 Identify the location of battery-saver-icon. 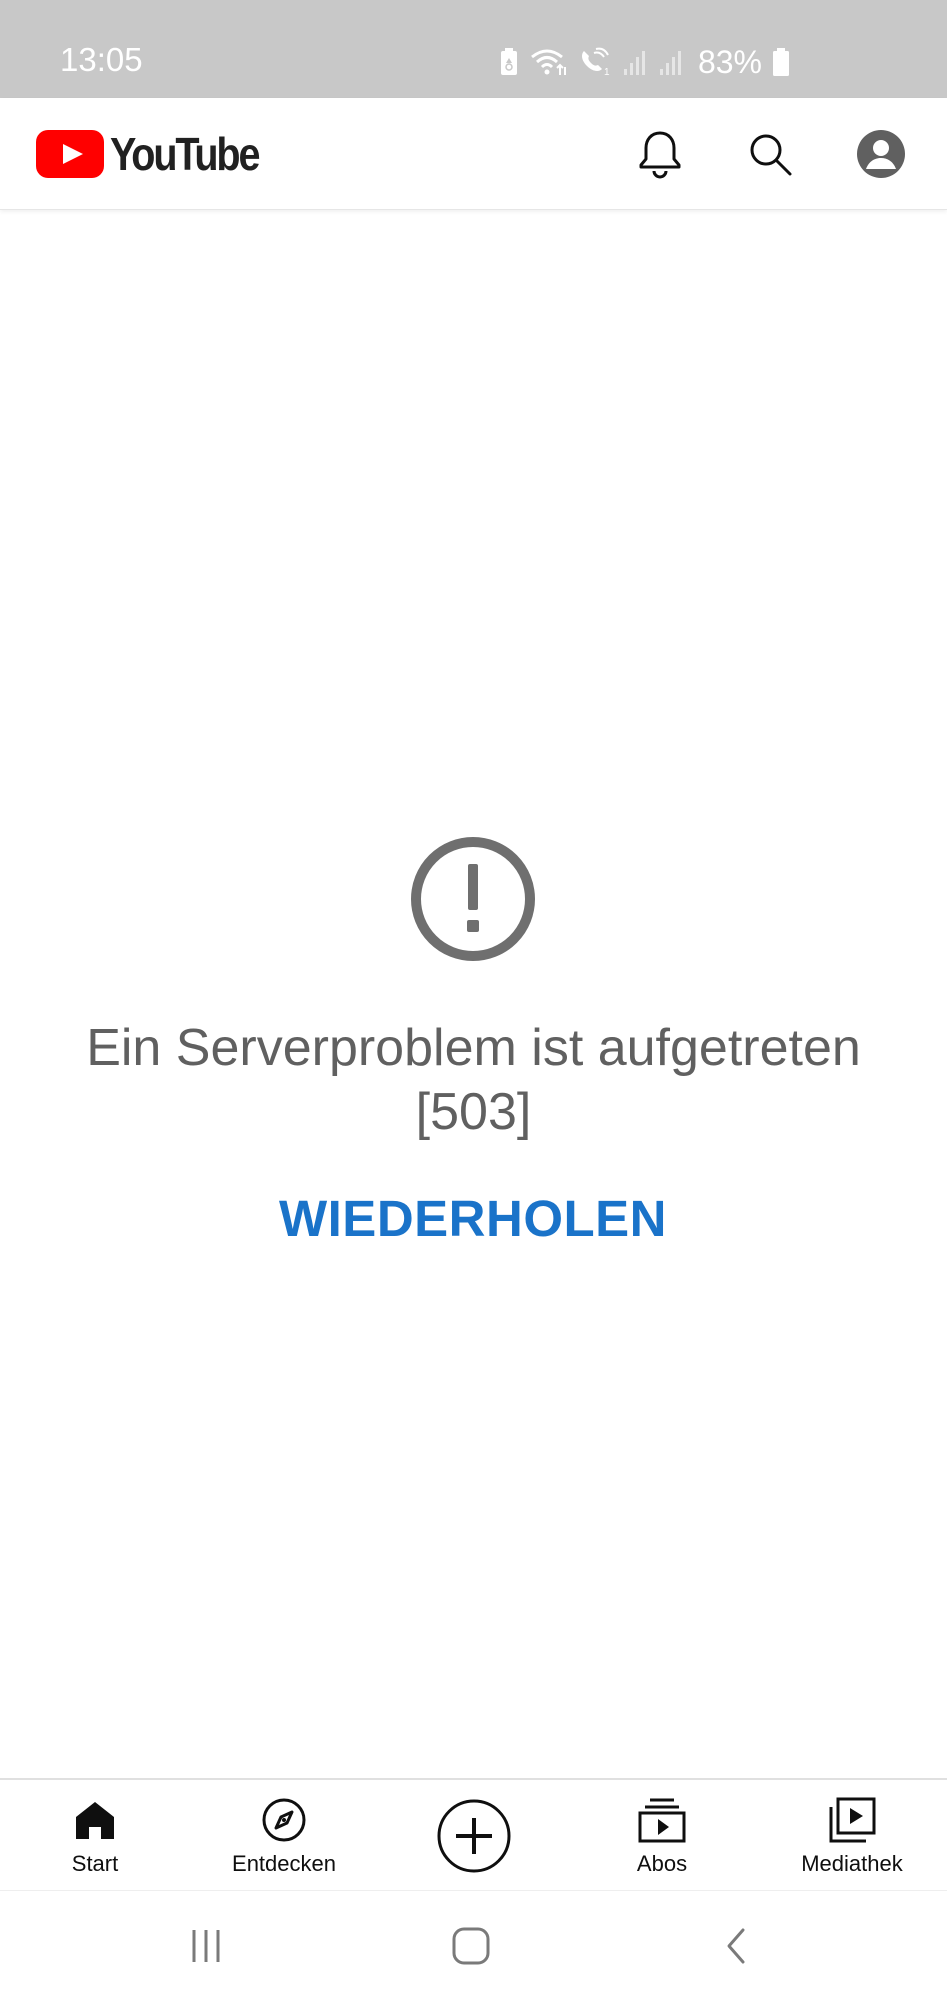
(509, 62).